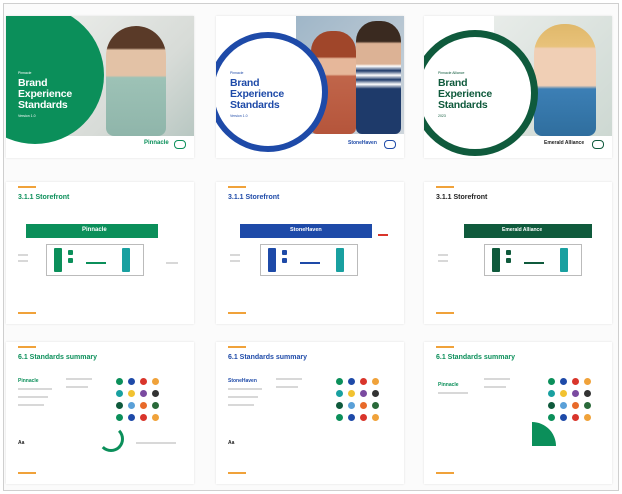  I want to click on storefront-card-green: 3.1.1 Storefront Pinnacle, so click(100, 253).